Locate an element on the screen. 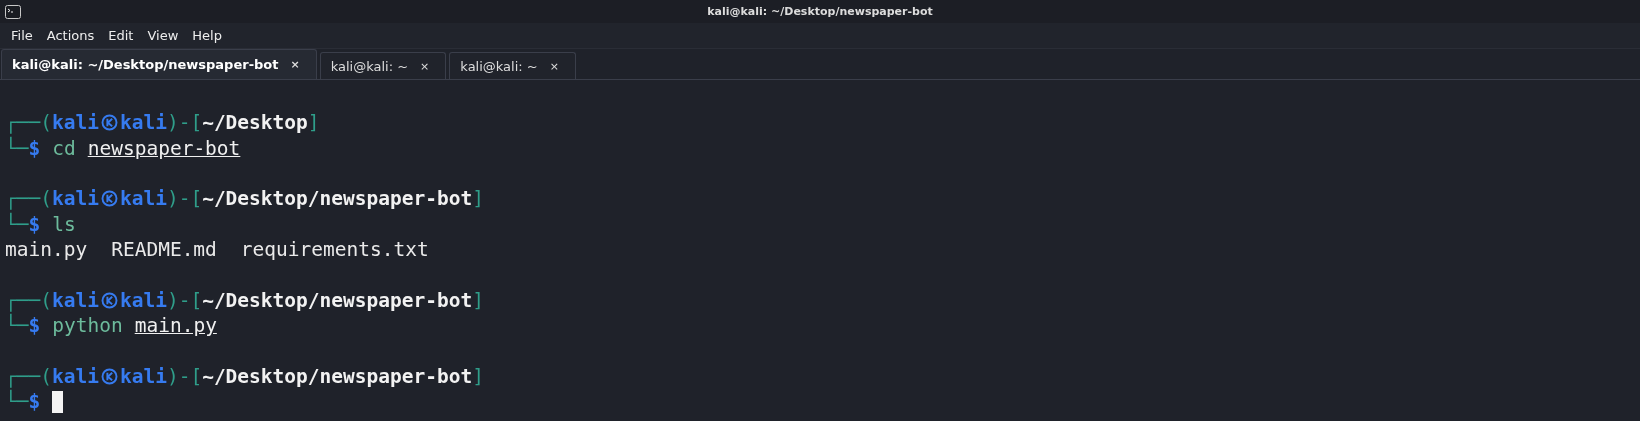  command: python is located at coordinates (87, 326).